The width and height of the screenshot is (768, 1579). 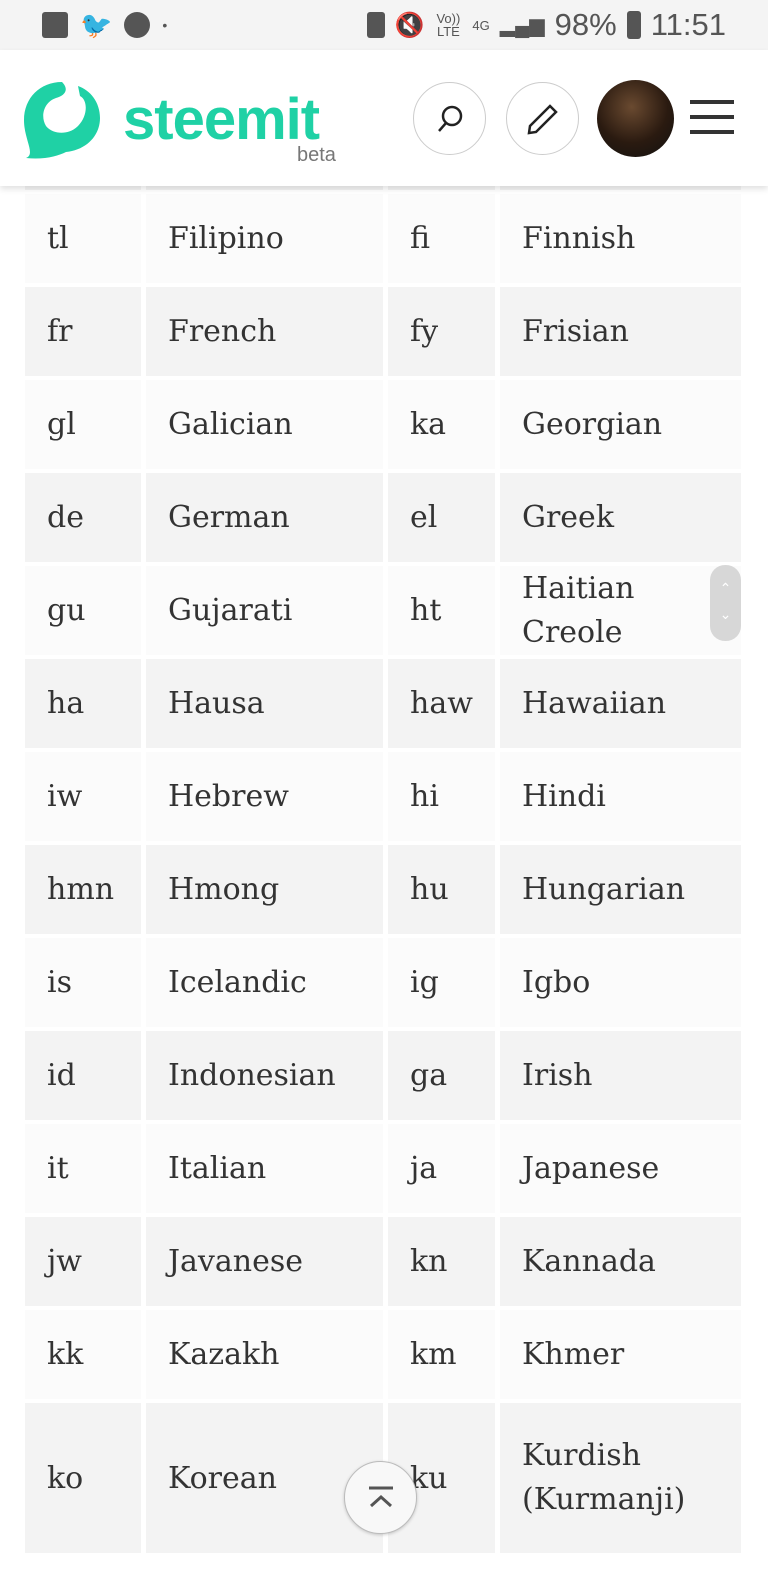 I want to click on language-name-cell: Hindi, so click(x=620, y=796).